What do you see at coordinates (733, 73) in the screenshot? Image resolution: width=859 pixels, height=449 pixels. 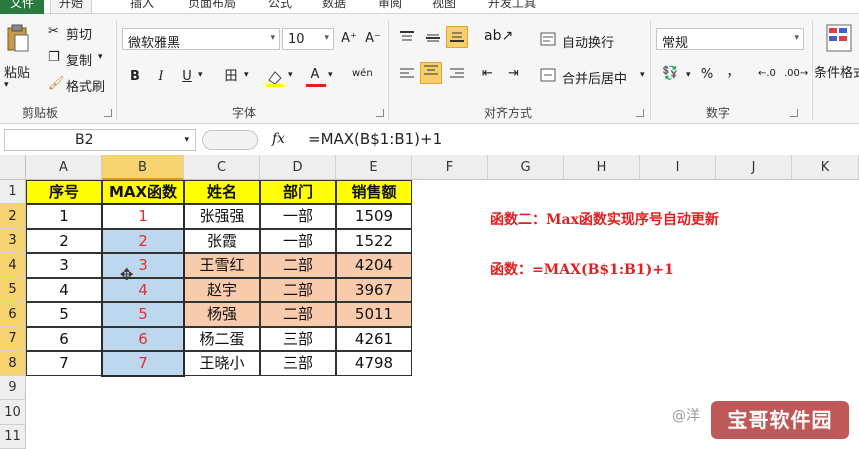 I see `comma-button: ，` at bounding box center [733, 73].